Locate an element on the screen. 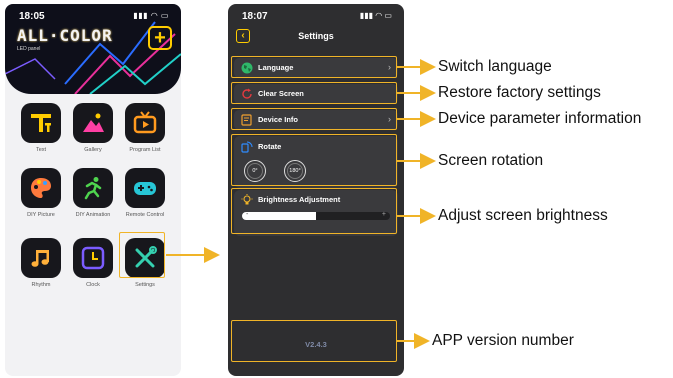 The image size is (673, 378). callout-clear-screen: Restore factory settings is located at coordinates (519, 92).